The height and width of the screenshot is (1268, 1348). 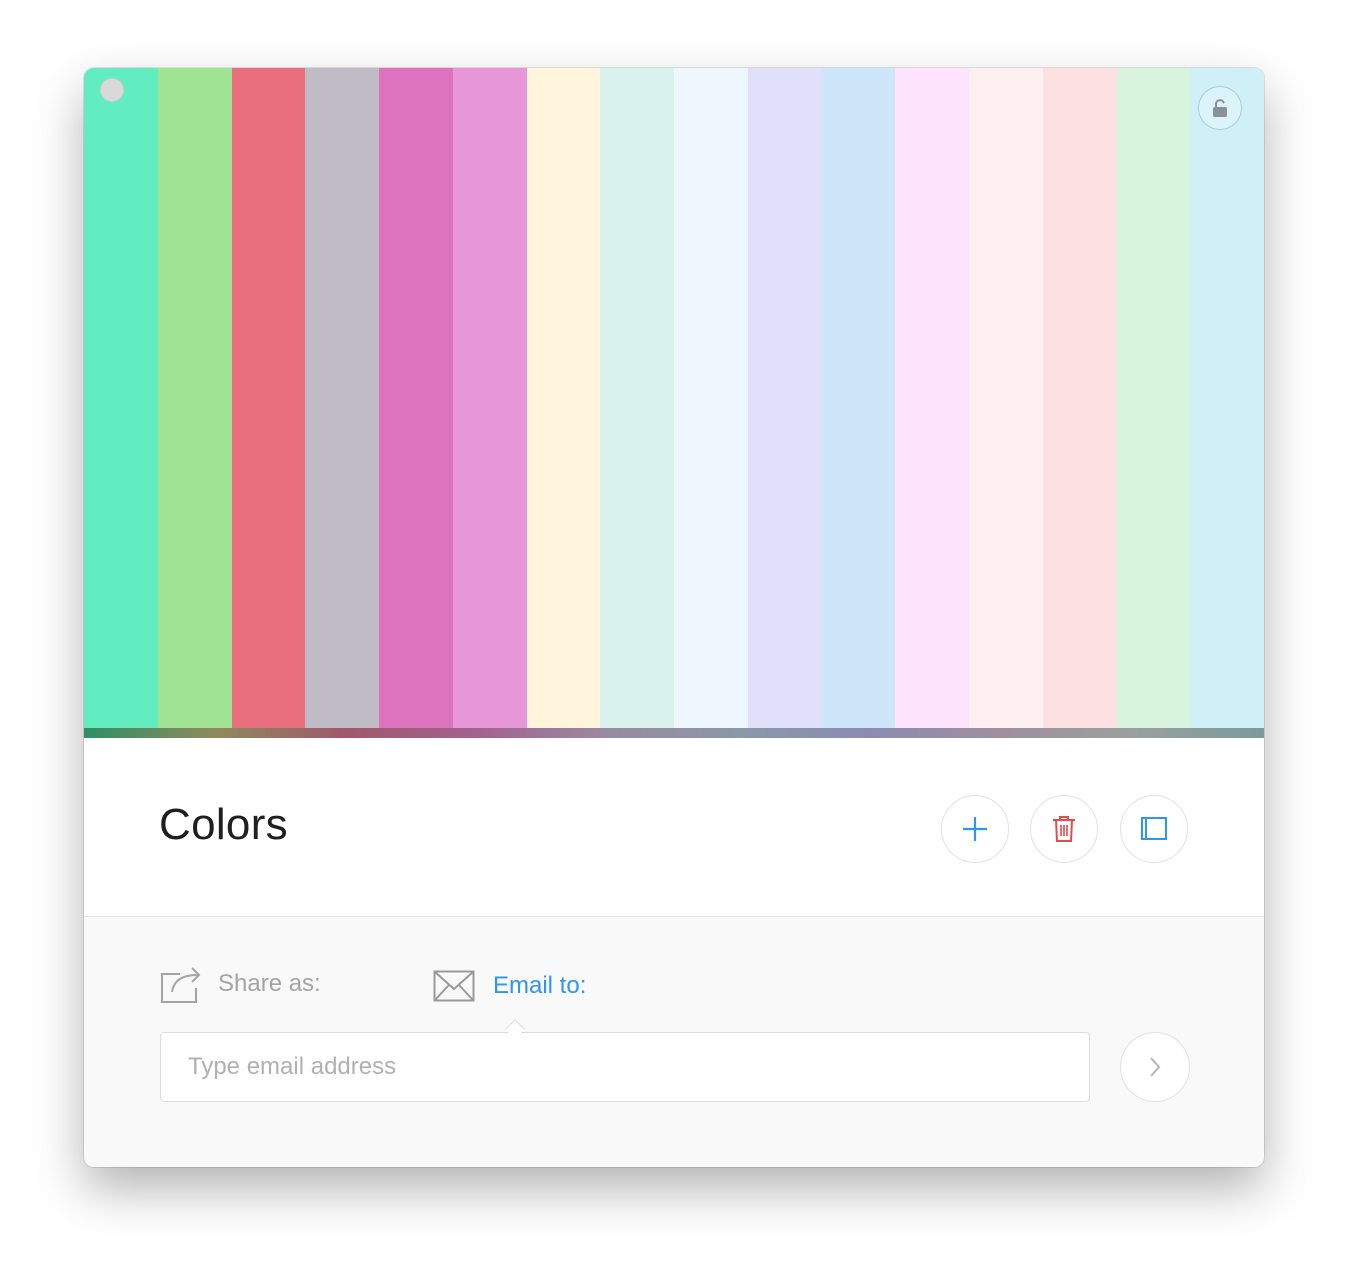 What do you see at coordinates (563, 398) in the screenshot?
I see `color-swatch-cream` at bounding box center [563, 398].